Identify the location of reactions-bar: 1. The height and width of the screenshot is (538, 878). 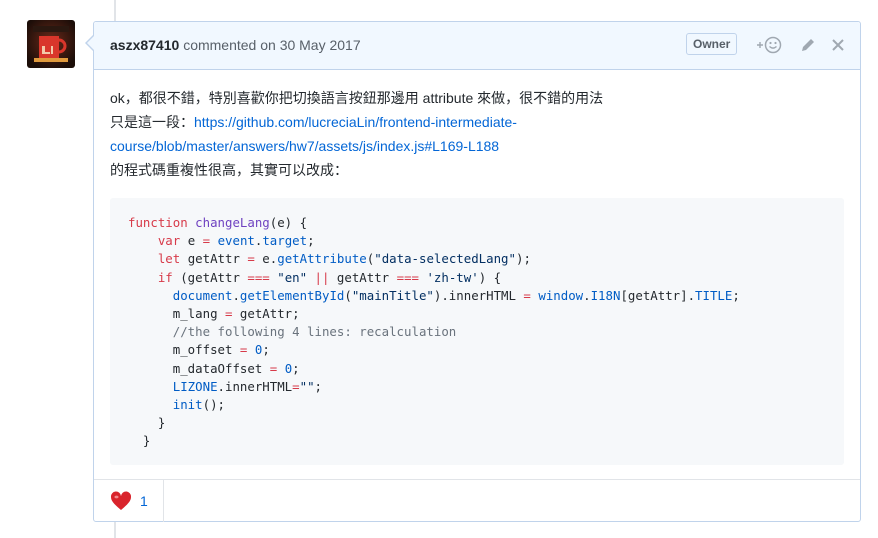
(477, 500).